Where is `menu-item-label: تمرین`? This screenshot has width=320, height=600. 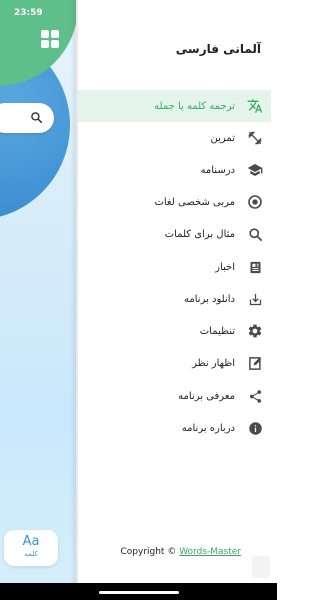 menu-item-label: تمرین is located at coordinates (222, 138).